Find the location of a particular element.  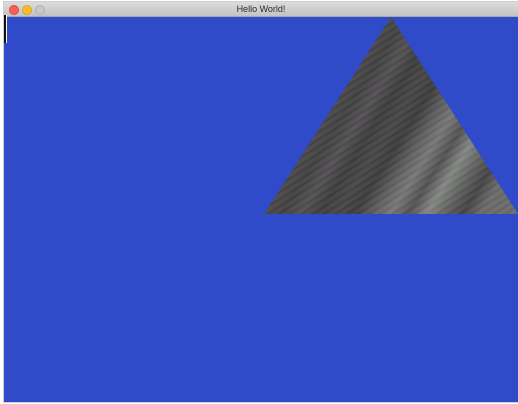

title-bar: Hello World! is located at coordinates (261, 9).